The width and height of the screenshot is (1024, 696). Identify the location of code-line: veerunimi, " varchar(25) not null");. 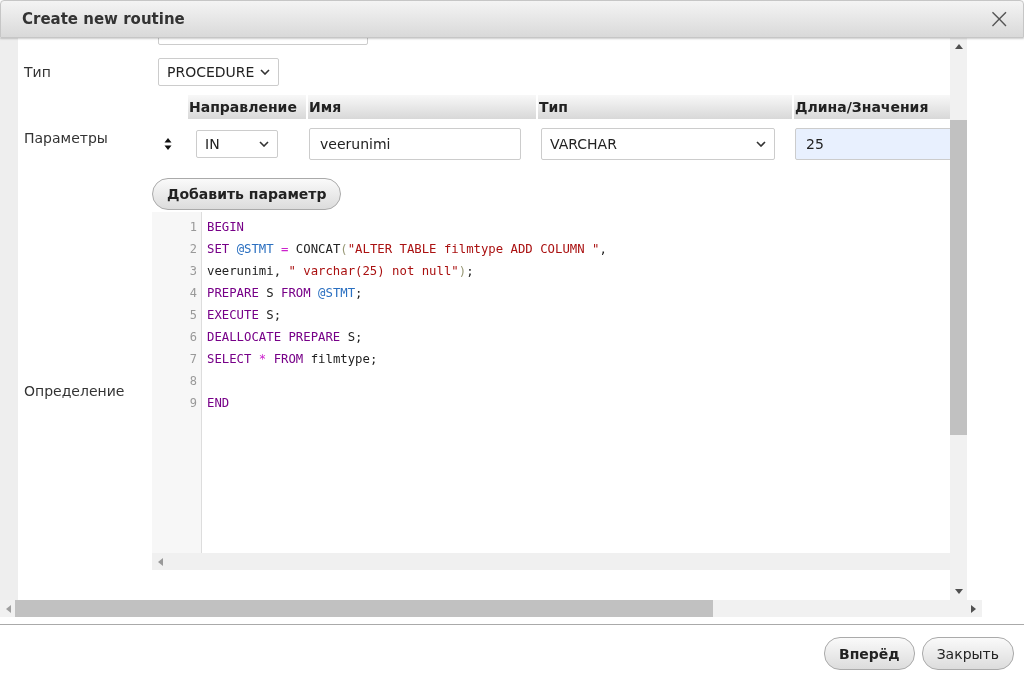
(340, 271).